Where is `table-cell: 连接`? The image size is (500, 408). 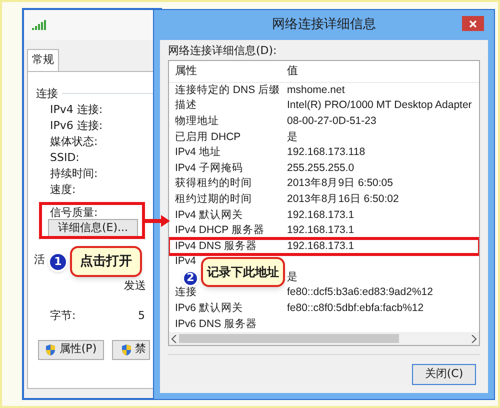
table-cell: 连接 is located at coordinates (186, 292).